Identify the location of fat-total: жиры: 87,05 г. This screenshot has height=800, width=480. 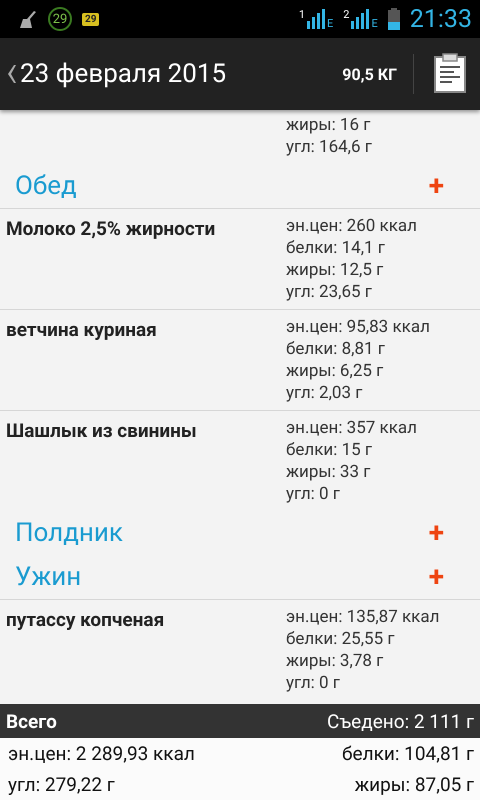
(414, 784).